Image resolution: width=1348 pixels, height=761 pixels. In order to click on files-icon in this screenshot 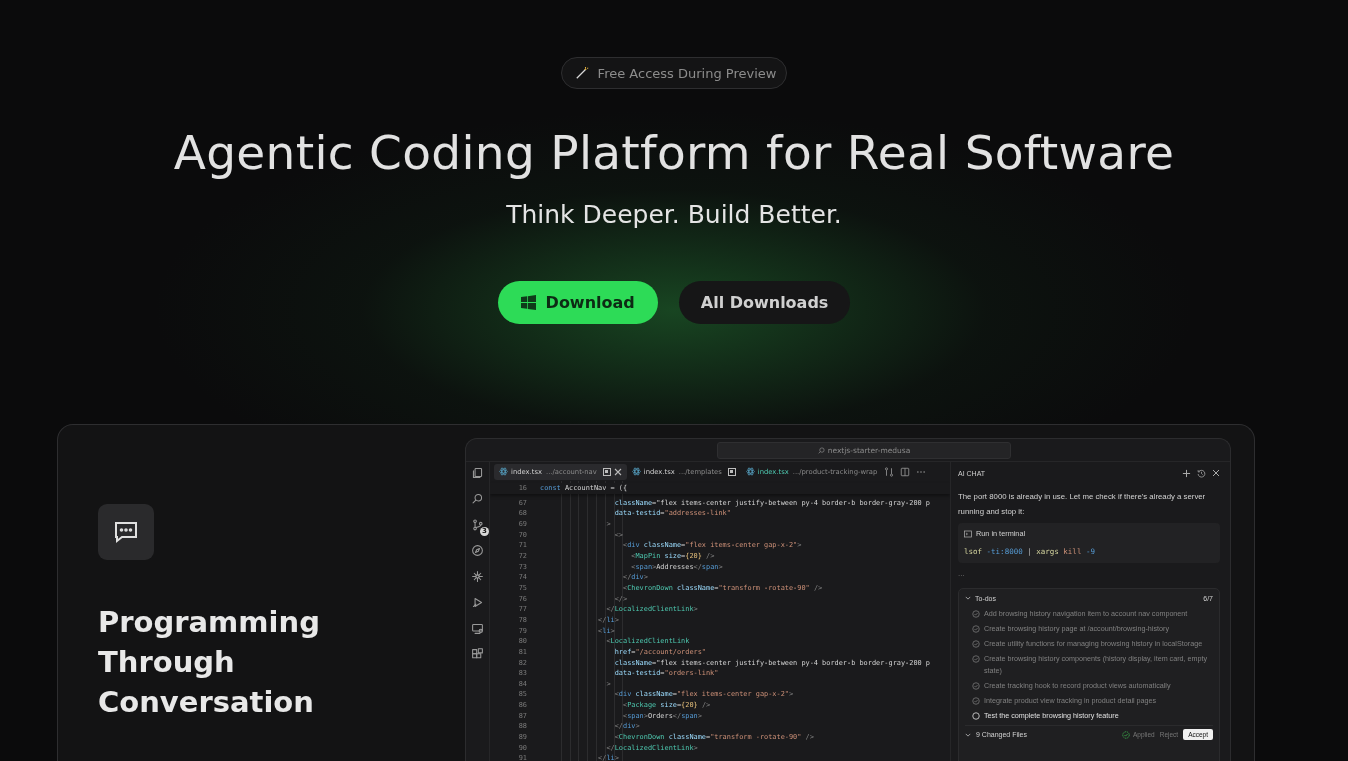, I will do `click(477, 472)`.